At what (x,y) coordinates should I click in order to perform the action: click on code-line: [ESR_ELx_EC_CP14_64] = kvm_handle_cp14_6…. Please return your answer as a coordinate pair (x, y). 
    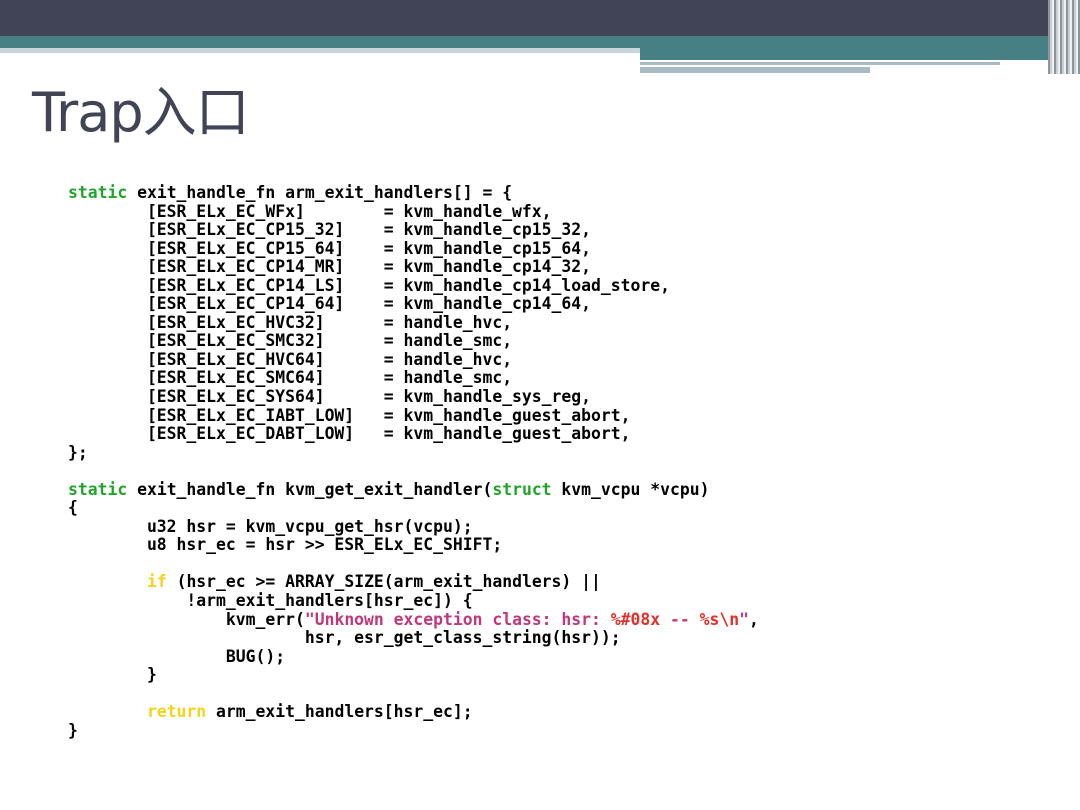
    Looking at the image, I should click on (558, 304).